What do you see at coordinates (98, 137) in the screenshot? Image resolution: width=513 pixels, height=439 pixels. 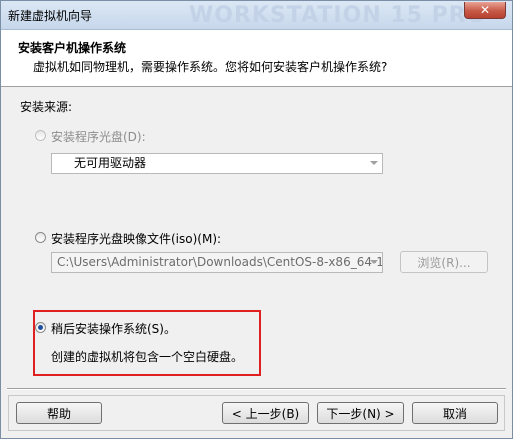 I see `disc-option-label: 安装程序光盘(D):` at bounding box center [98, 137].